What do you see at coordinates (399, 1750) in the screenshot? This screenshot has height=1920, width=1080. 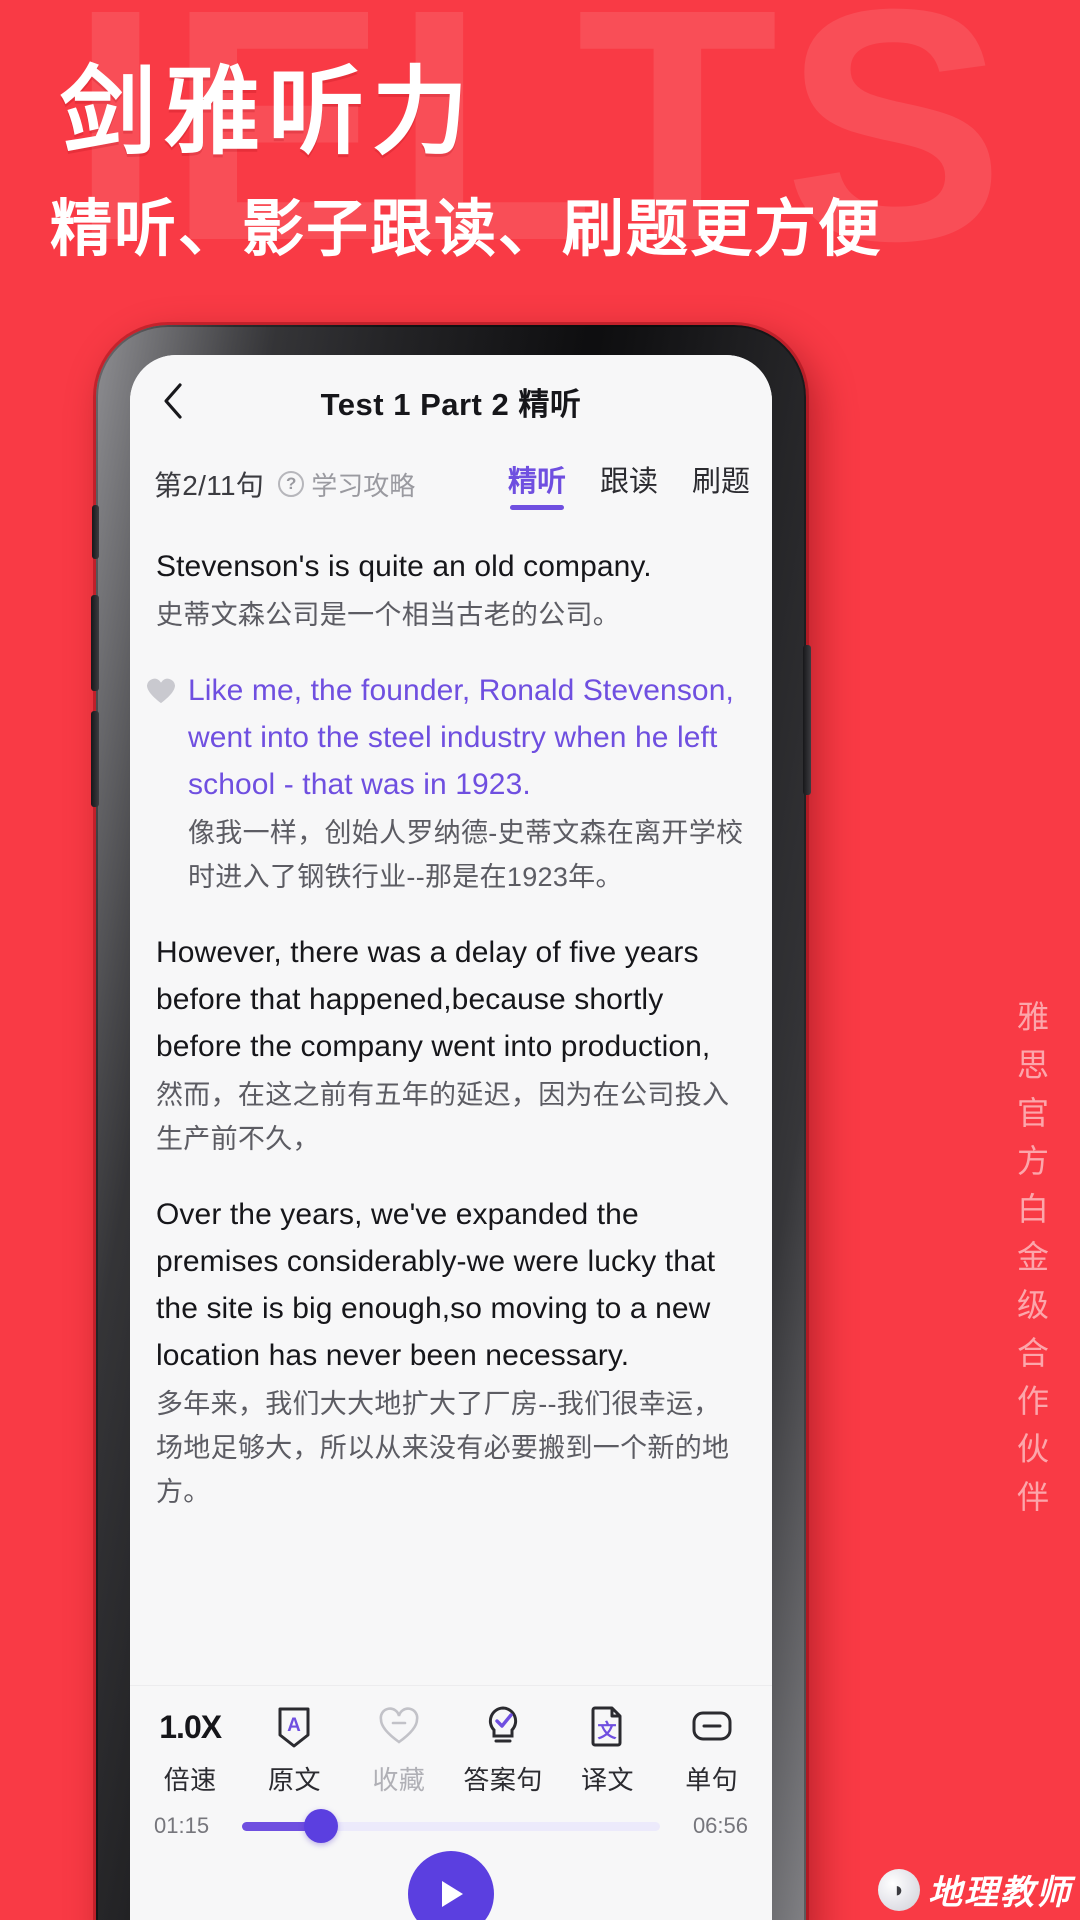 I see `favorite-button: 收藏` at bounding box center [399, 1750].